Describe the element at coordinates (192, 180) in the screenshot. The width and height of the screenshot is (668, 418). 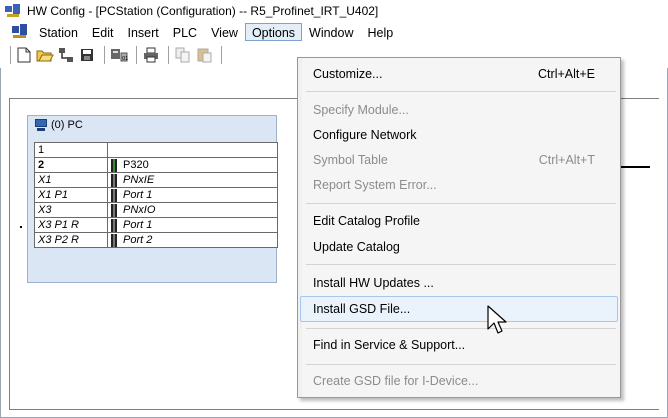
I see `module-cell: PNxIE` at that location.